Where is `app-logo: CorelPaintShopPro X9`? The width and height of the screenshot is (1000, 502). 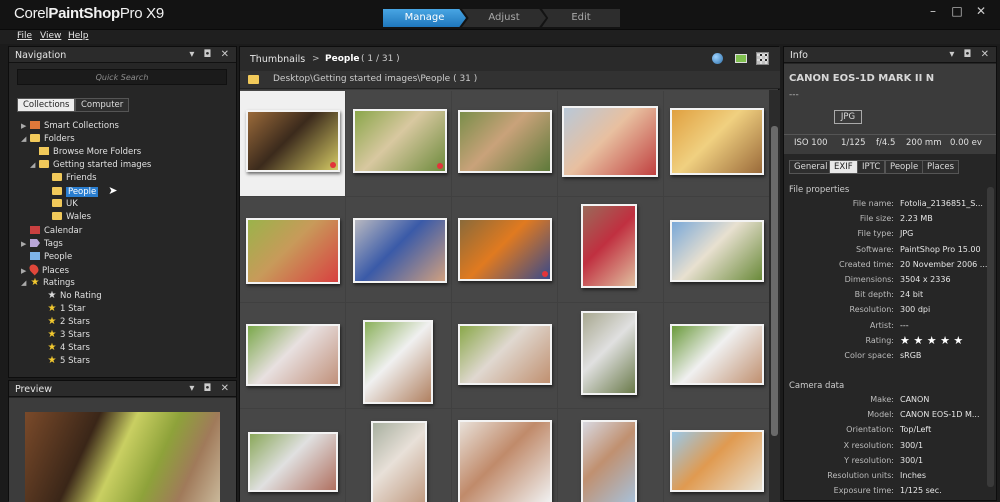
app-logo: CorelPaintShopPro X9 is located at coordinates (89, 13).